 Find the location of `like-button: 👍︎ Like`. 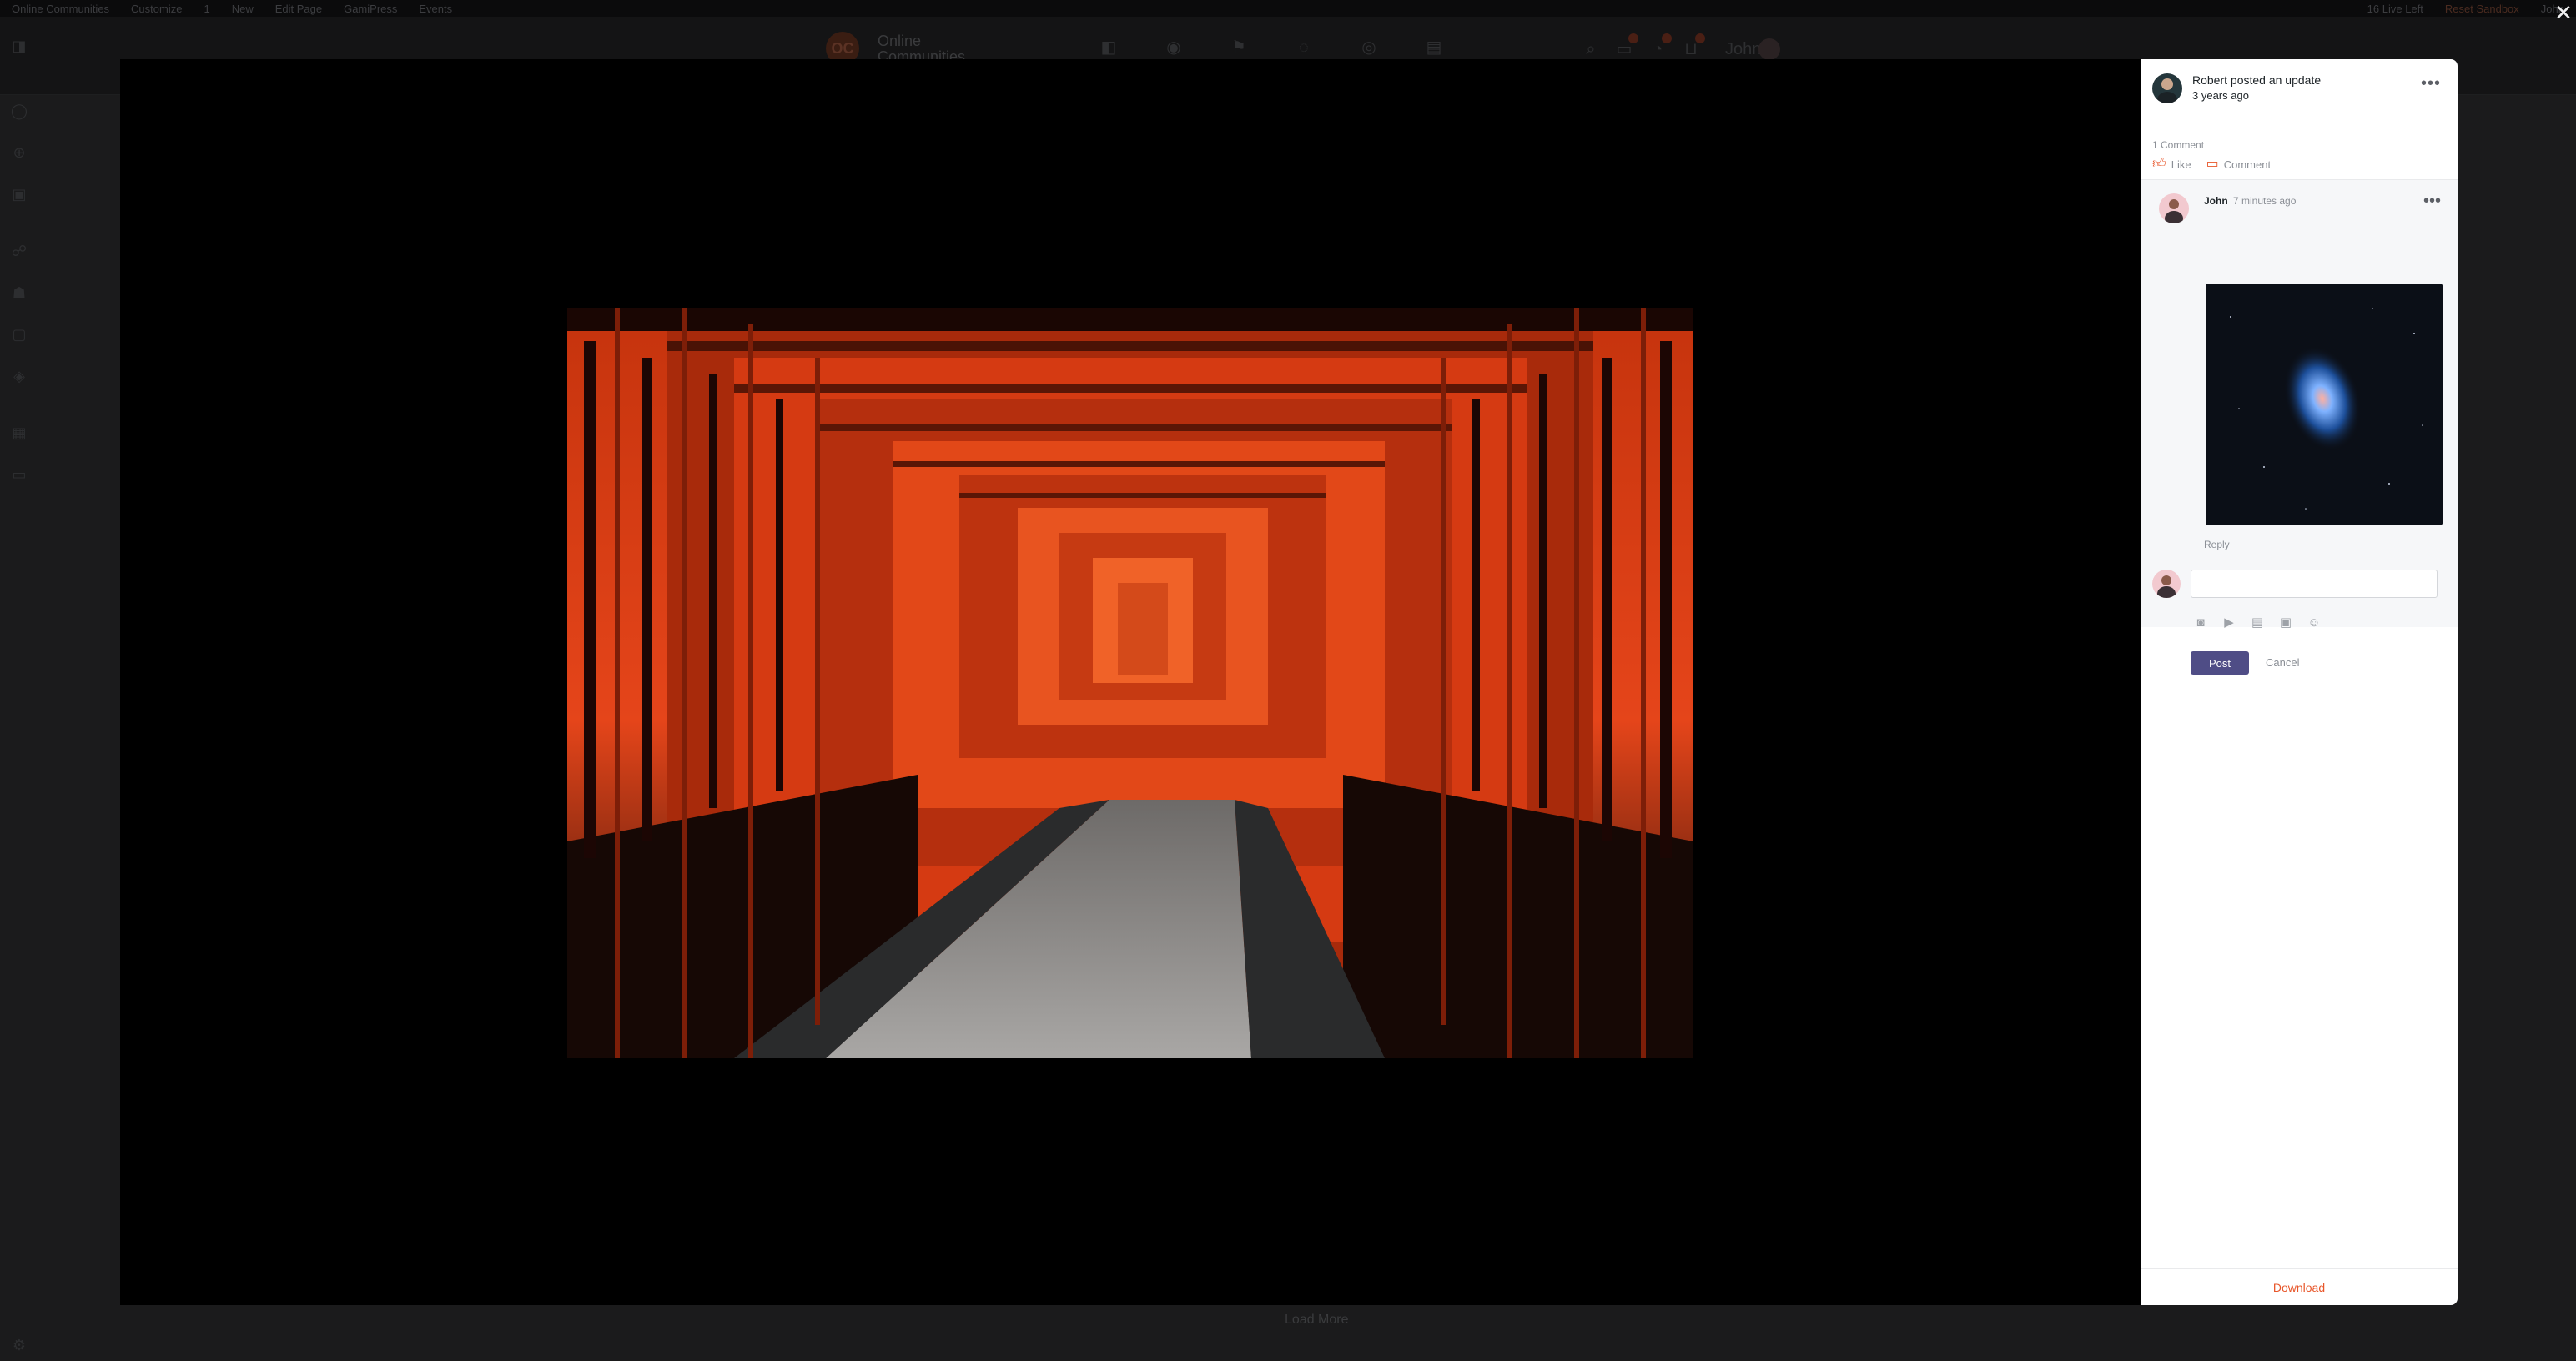

like-button: 👍︎ Like is located at coordinates (2171, 164).